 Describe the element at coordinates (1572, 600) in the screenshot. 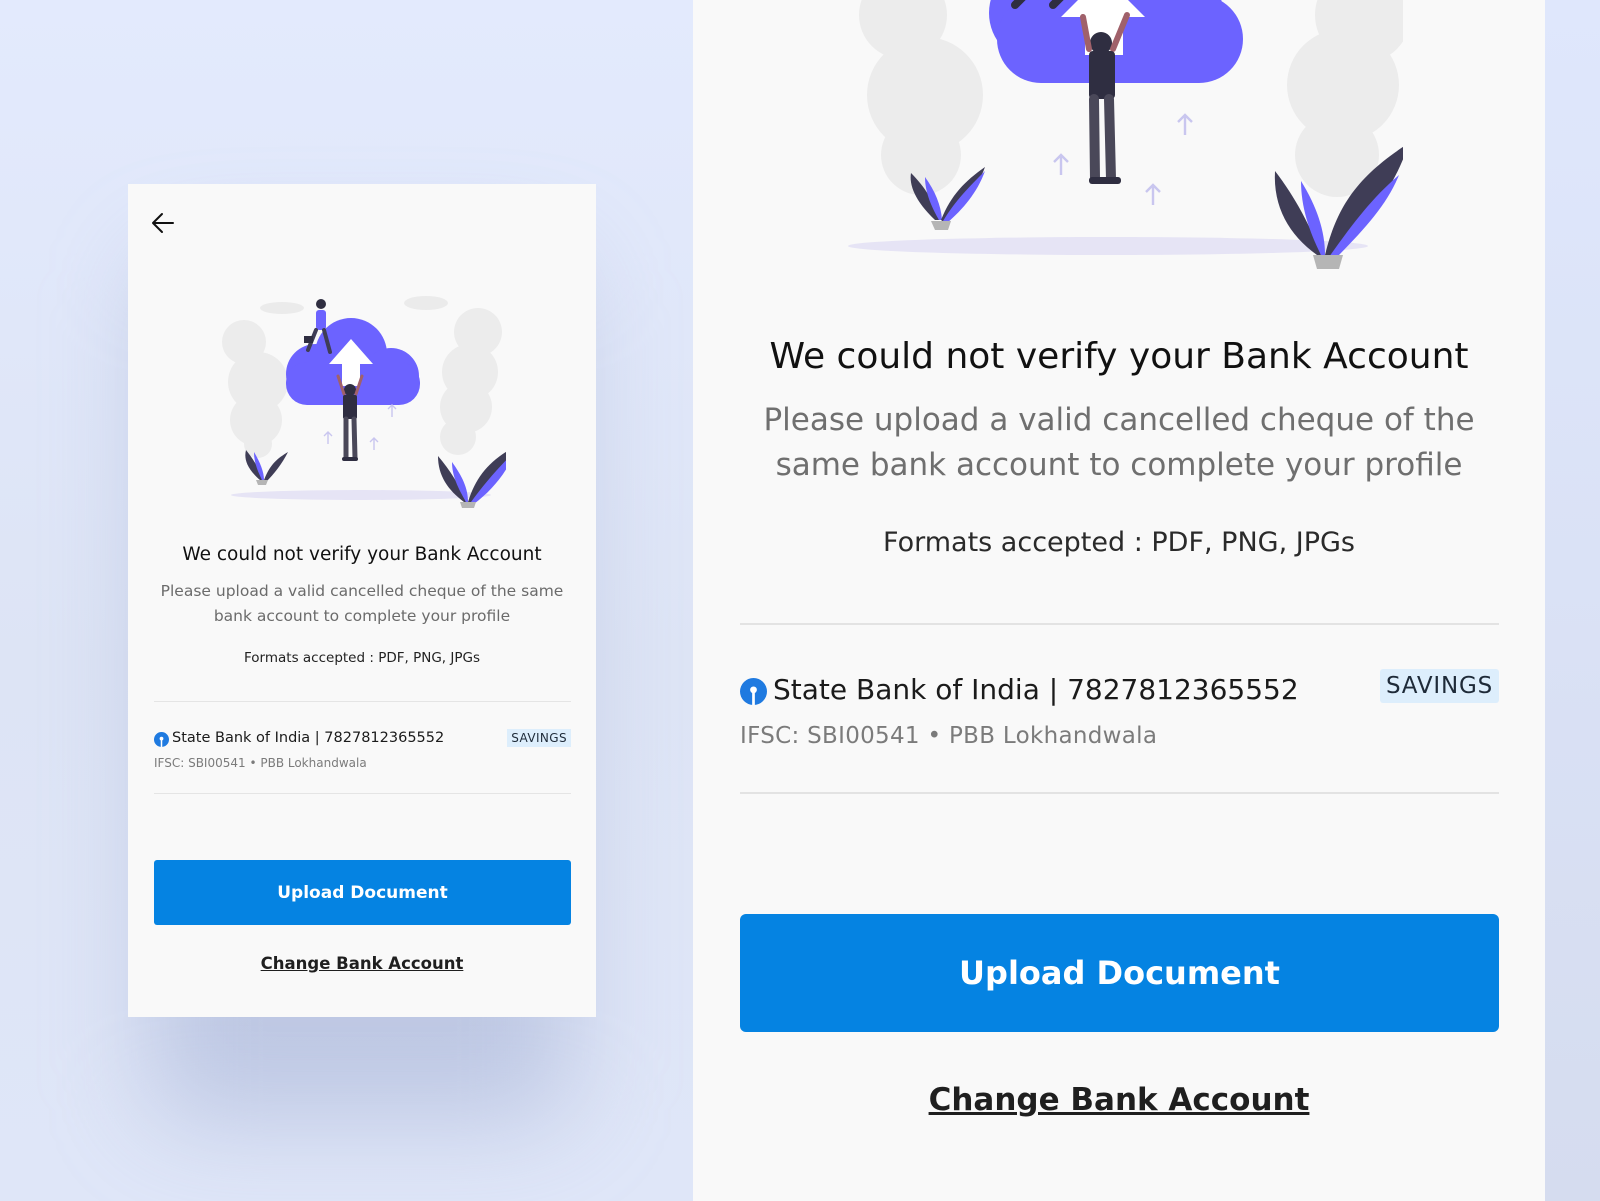

I see `background-strip` at that location.